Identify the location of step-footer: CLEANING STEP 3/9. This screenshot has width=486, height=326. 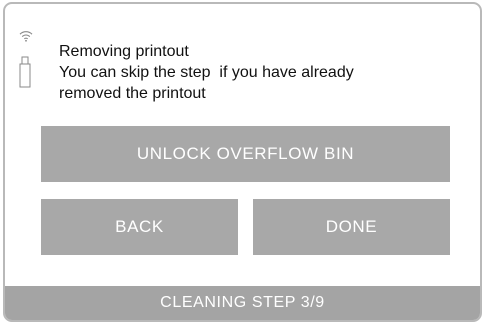
(242, 303).